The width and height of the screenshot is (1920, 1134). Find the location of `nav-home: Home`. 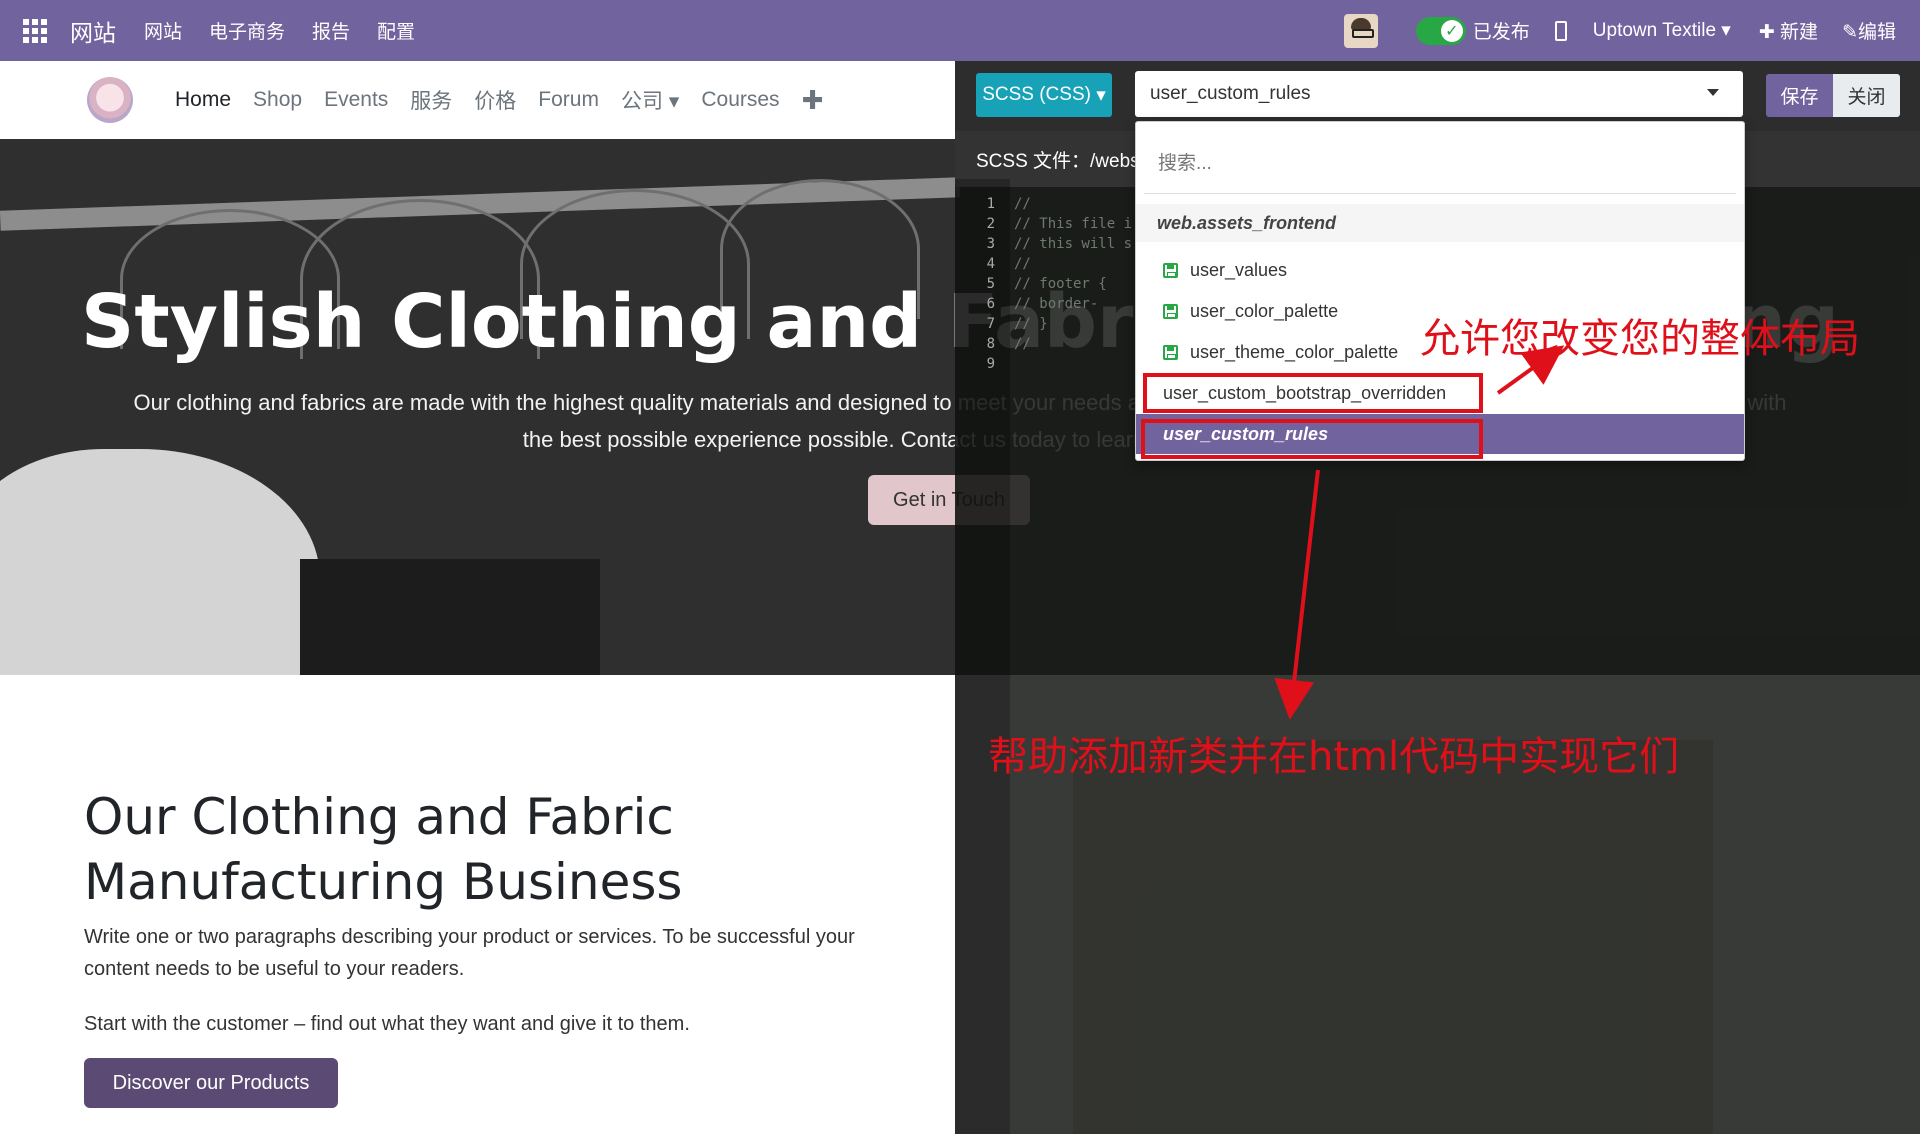

nav-home: Home is located at coordinates (203, 100).